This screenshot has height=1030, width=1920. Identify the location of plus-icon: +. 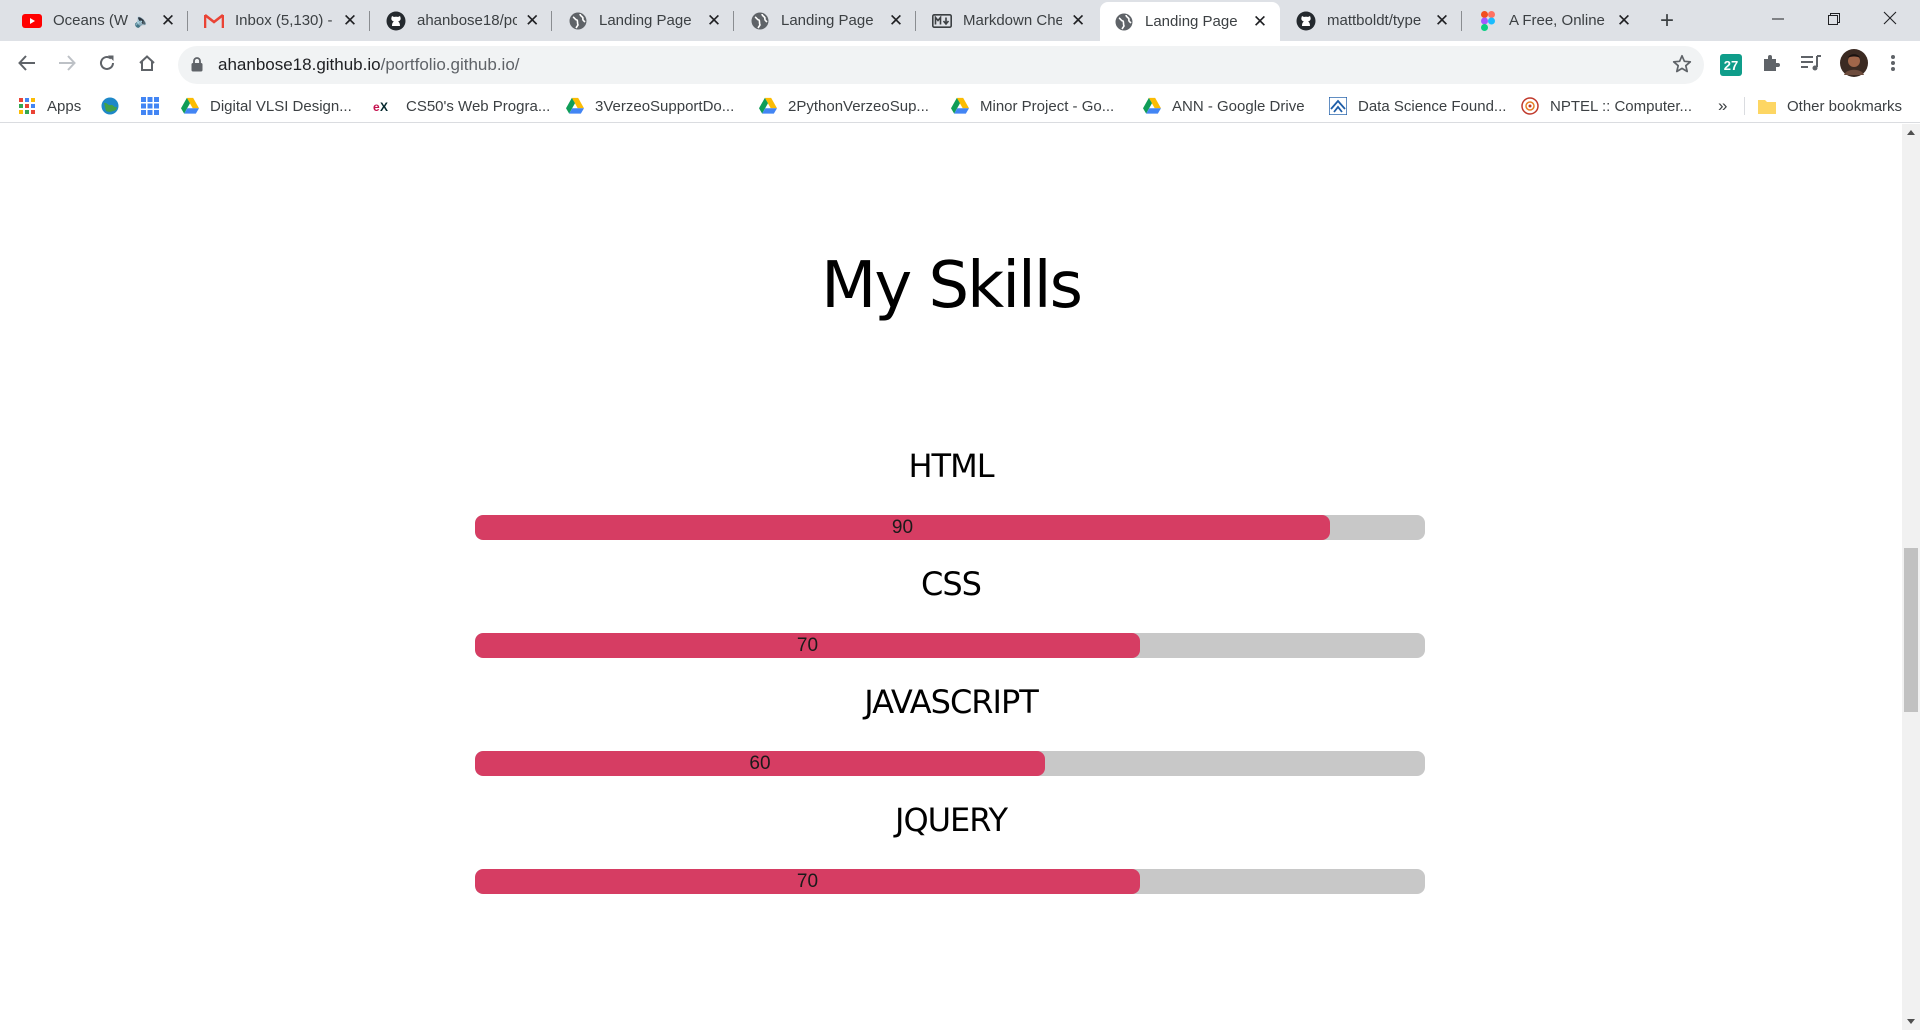
(1666, 20).